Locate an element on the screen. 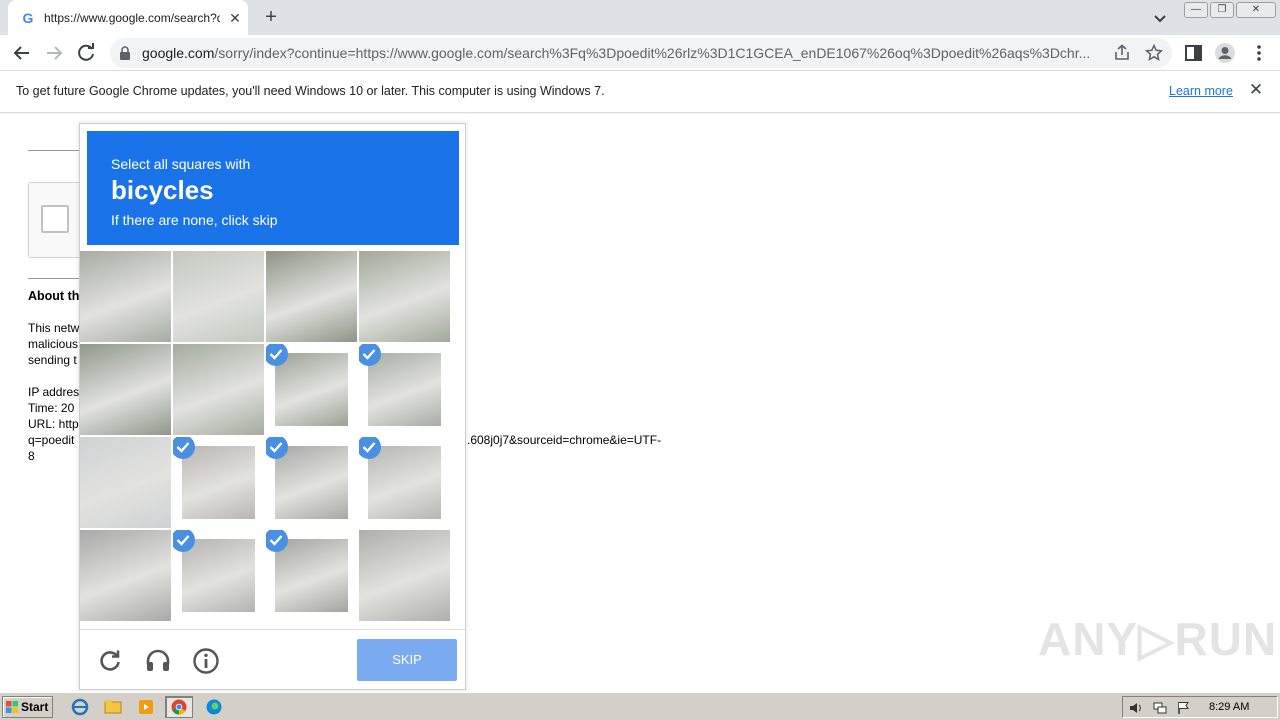 The height and width of the screenshot is (720, 1280). browser-tab: G https://www.google.com/search?q= ✕ is located at coordinates (128, 17).